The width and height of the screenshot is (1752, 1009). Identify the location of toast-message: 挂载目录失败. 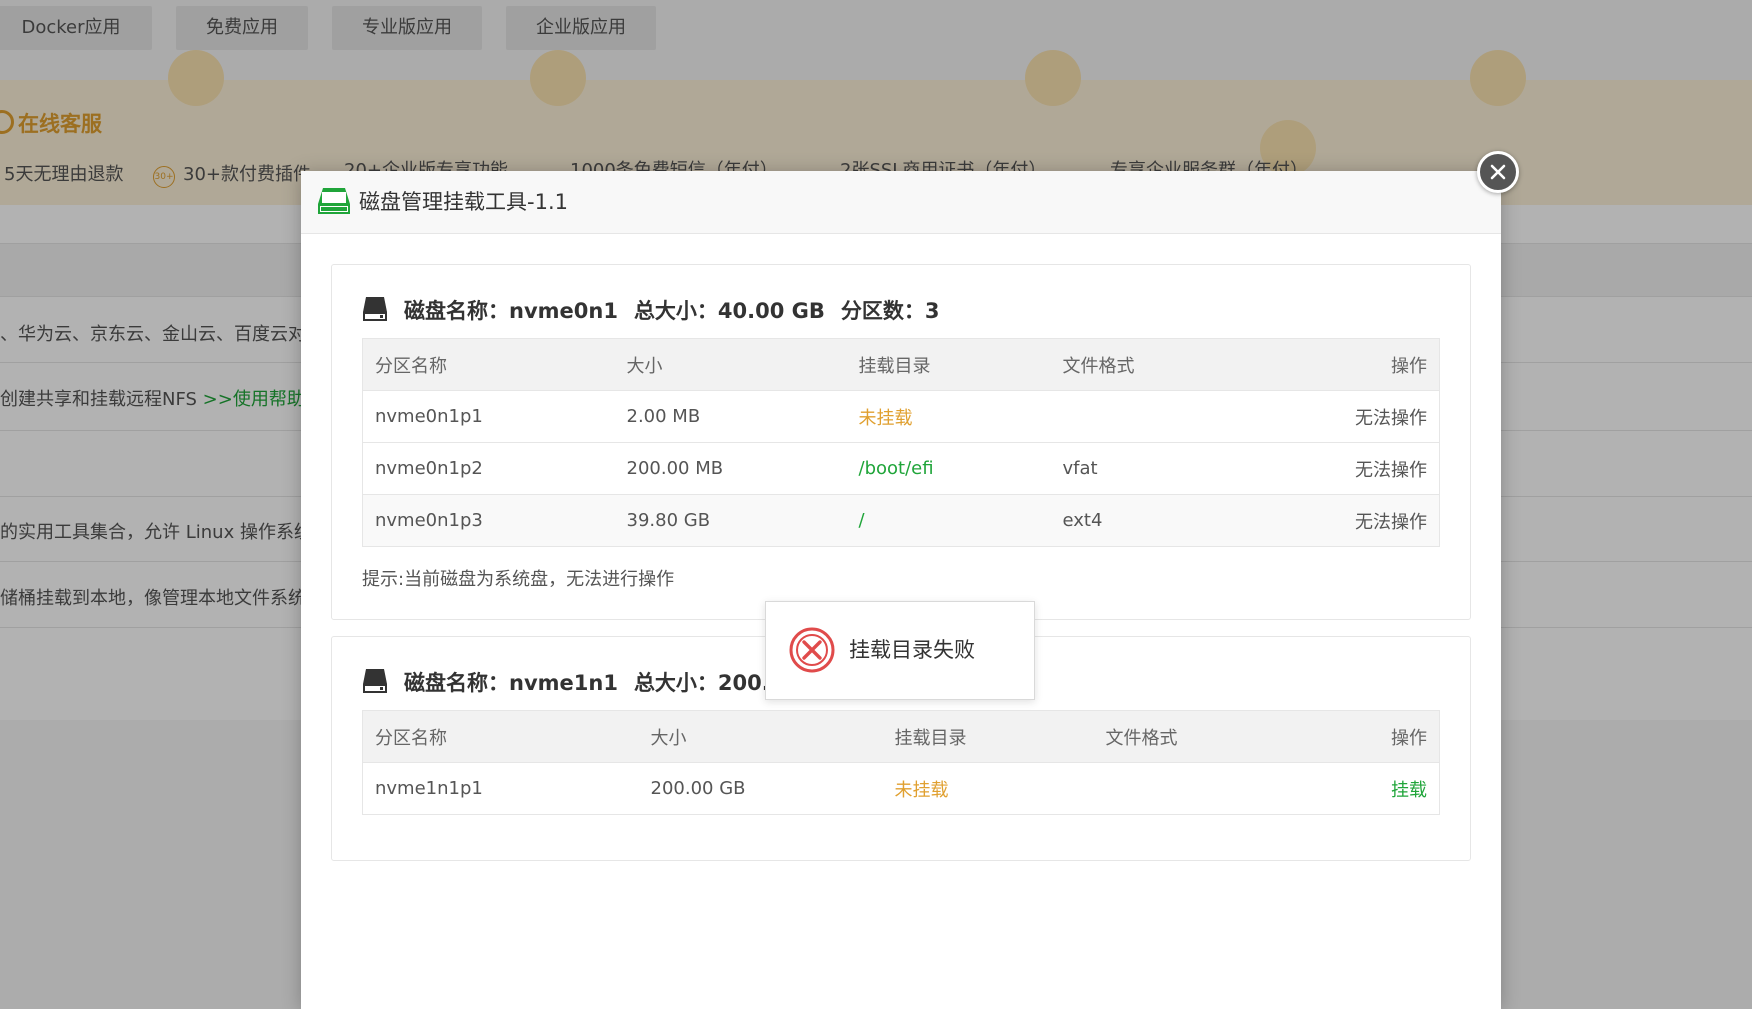
(912, 650).